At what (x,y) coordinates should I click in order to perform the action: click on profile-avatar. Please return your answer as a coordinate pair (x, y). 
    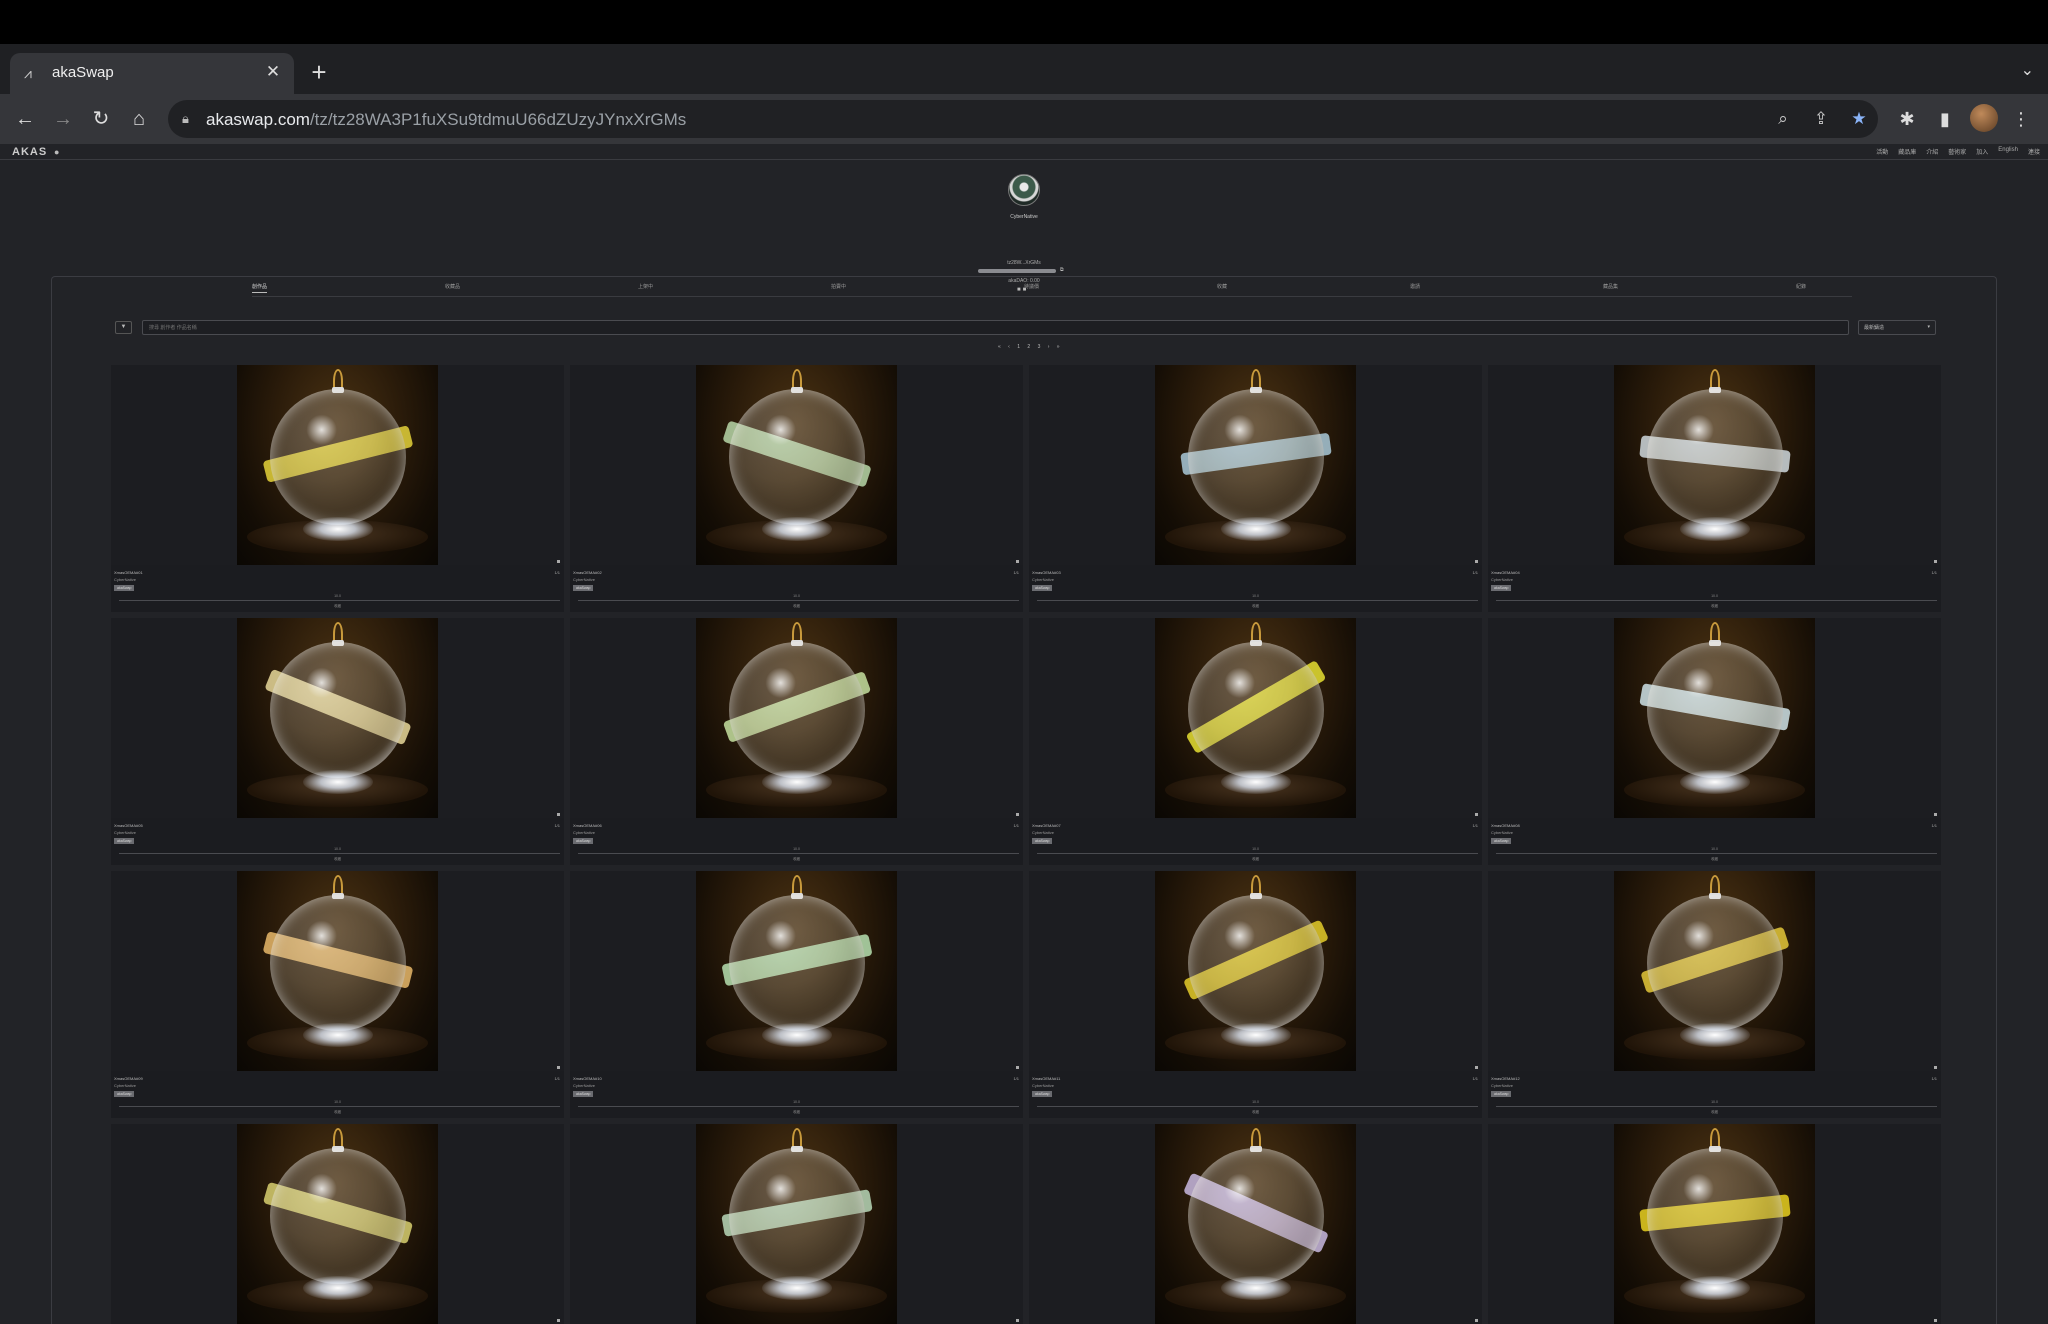
    Looking at the image, I should click on (1984, 118).